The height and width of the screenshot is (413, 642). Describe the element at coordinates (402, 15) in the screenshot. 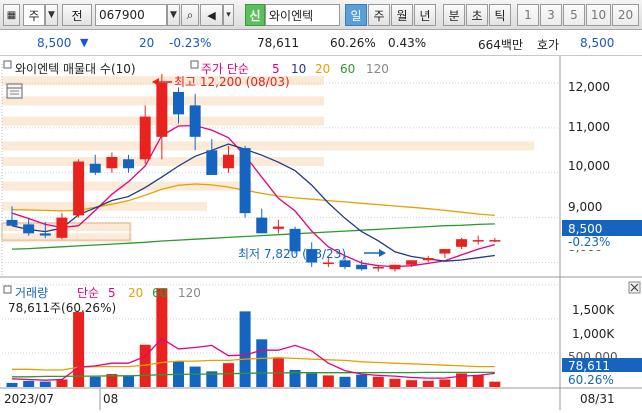

I see `tab-period-month: 월` at that location.